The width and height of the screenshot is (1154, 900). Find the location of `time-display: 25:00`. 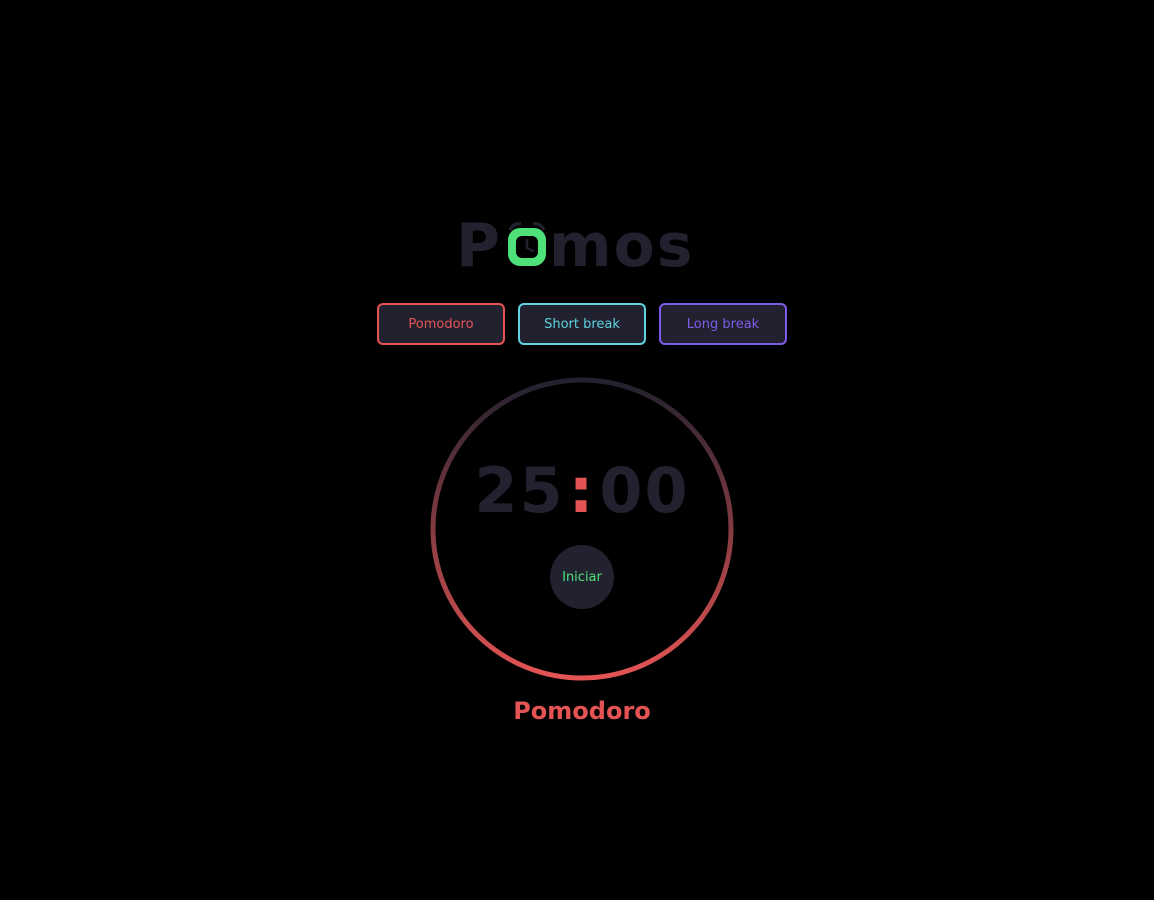

time-display: 25:00 is located at coordinates (582, 491).